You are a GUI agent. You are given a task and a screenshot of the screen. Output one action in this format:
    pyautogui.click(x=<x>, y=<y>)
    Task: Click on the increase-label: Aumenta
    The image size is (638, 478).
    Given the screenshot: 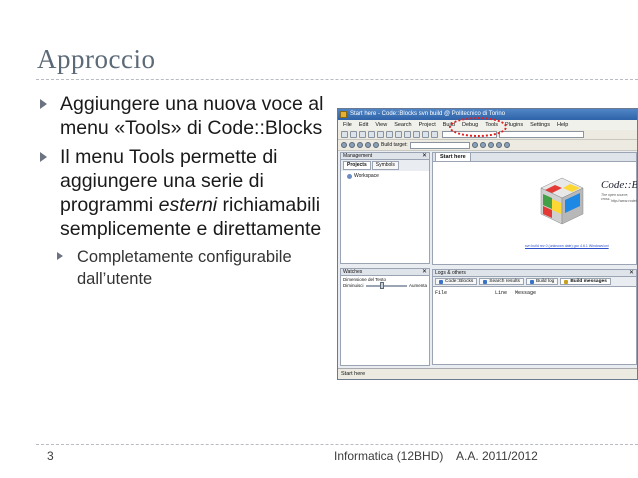 What is the action you would take?
    pyautogui.click(x=417, y=285)
    